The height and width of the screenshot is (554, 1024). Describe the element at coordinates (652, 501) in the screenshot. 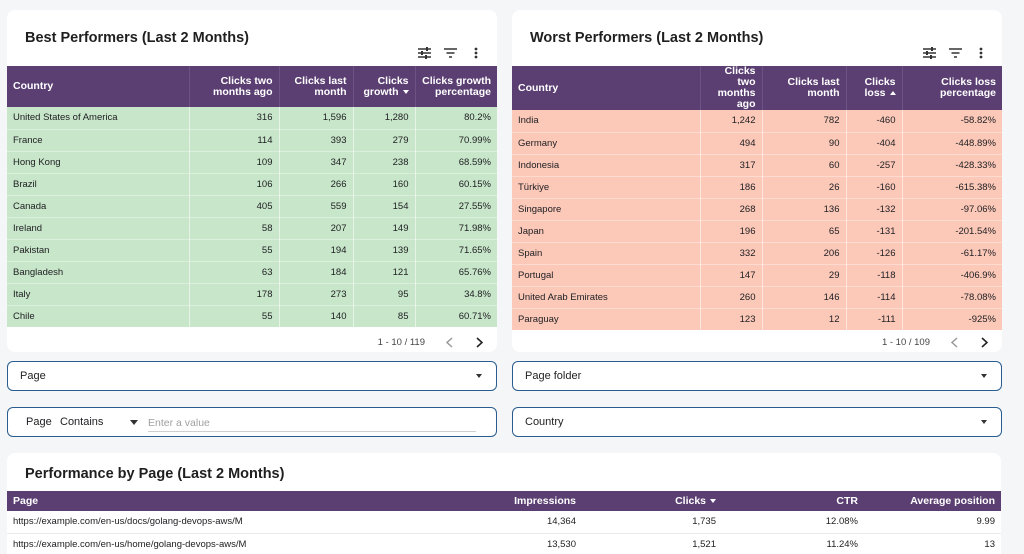

I see `col-clicks: Clicks` at that location.